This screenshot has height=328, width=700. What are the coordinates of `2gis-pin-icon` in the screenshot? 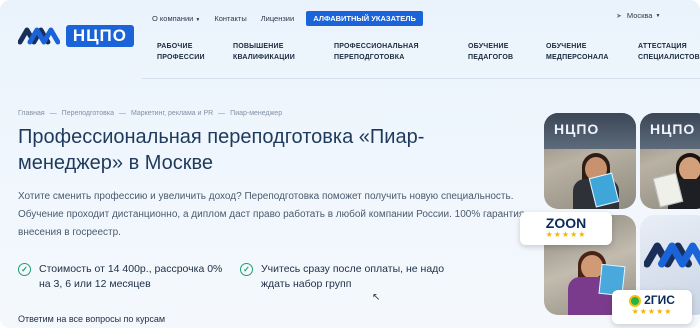 It's located at (635, 300).